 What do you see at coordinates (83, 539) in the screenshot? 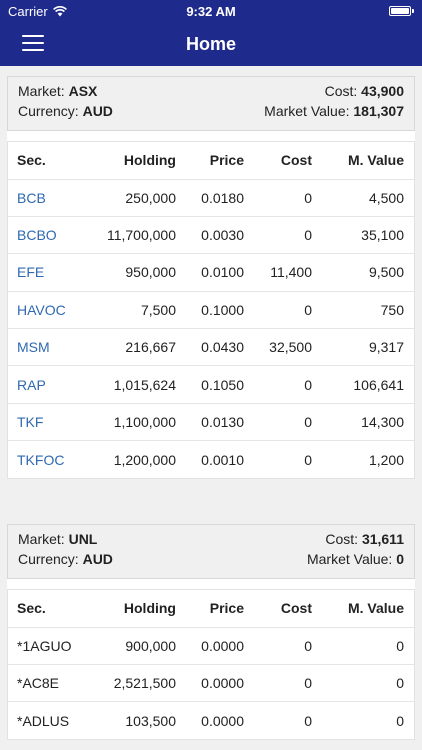
I see `market-value: UNL` at bounding box center [83, 539].